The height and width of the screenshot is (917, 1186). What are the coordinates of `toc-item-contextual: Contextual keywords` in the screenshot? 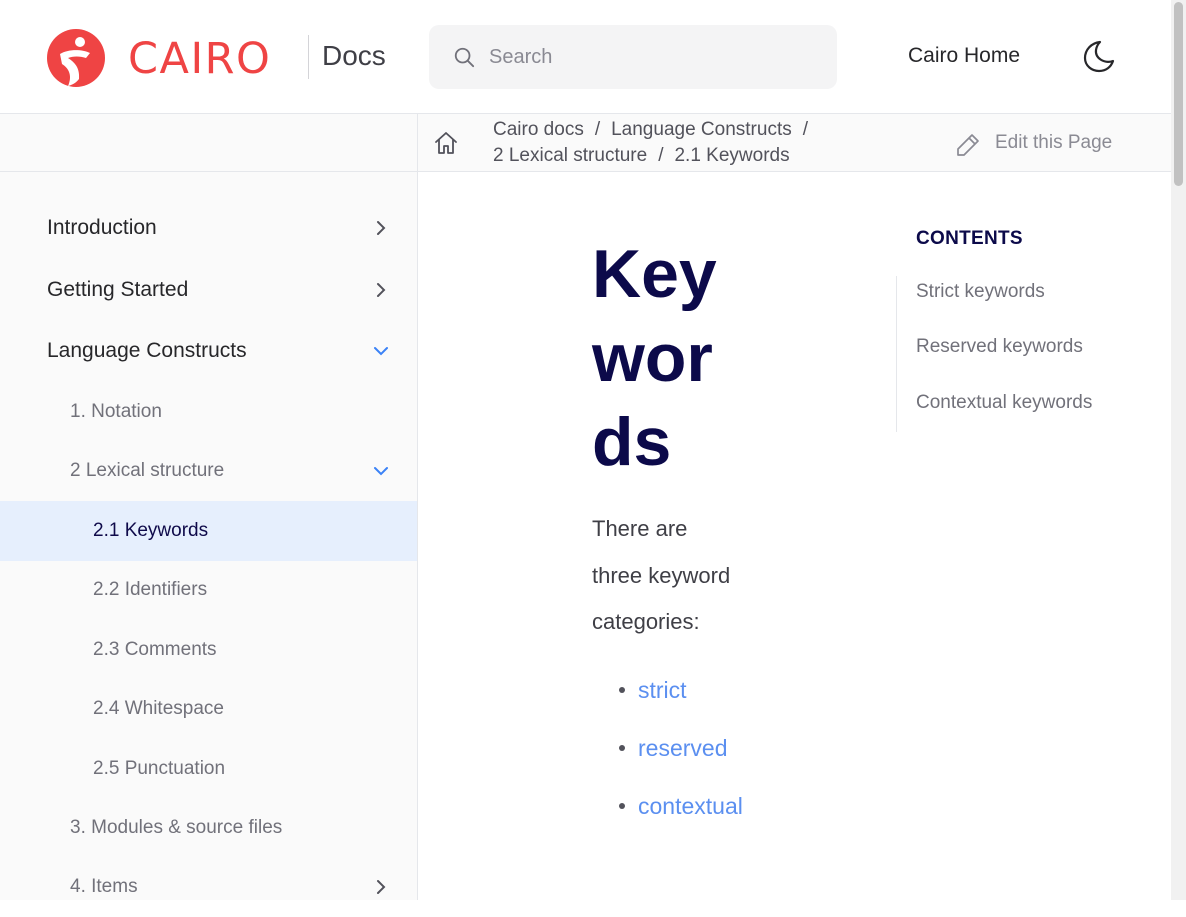 It's located at (1004, 403).